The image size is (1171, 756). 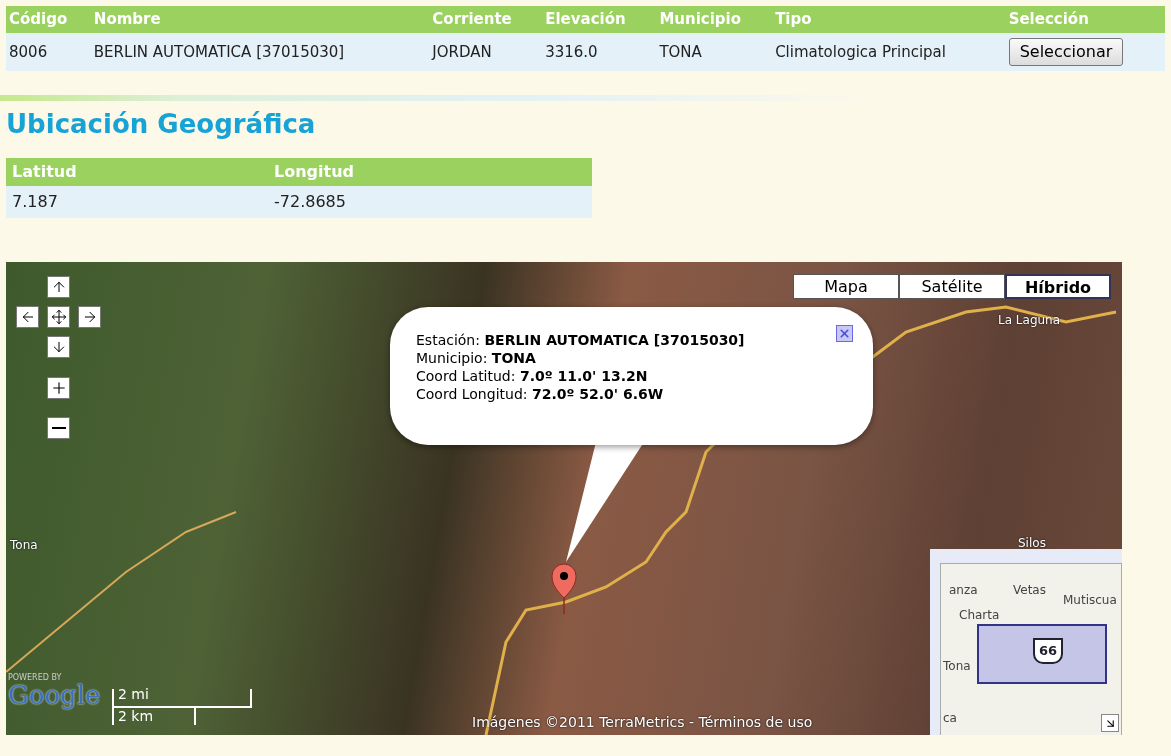 I want to click on map-type-button: Mapa, so click(x=846, y=286).